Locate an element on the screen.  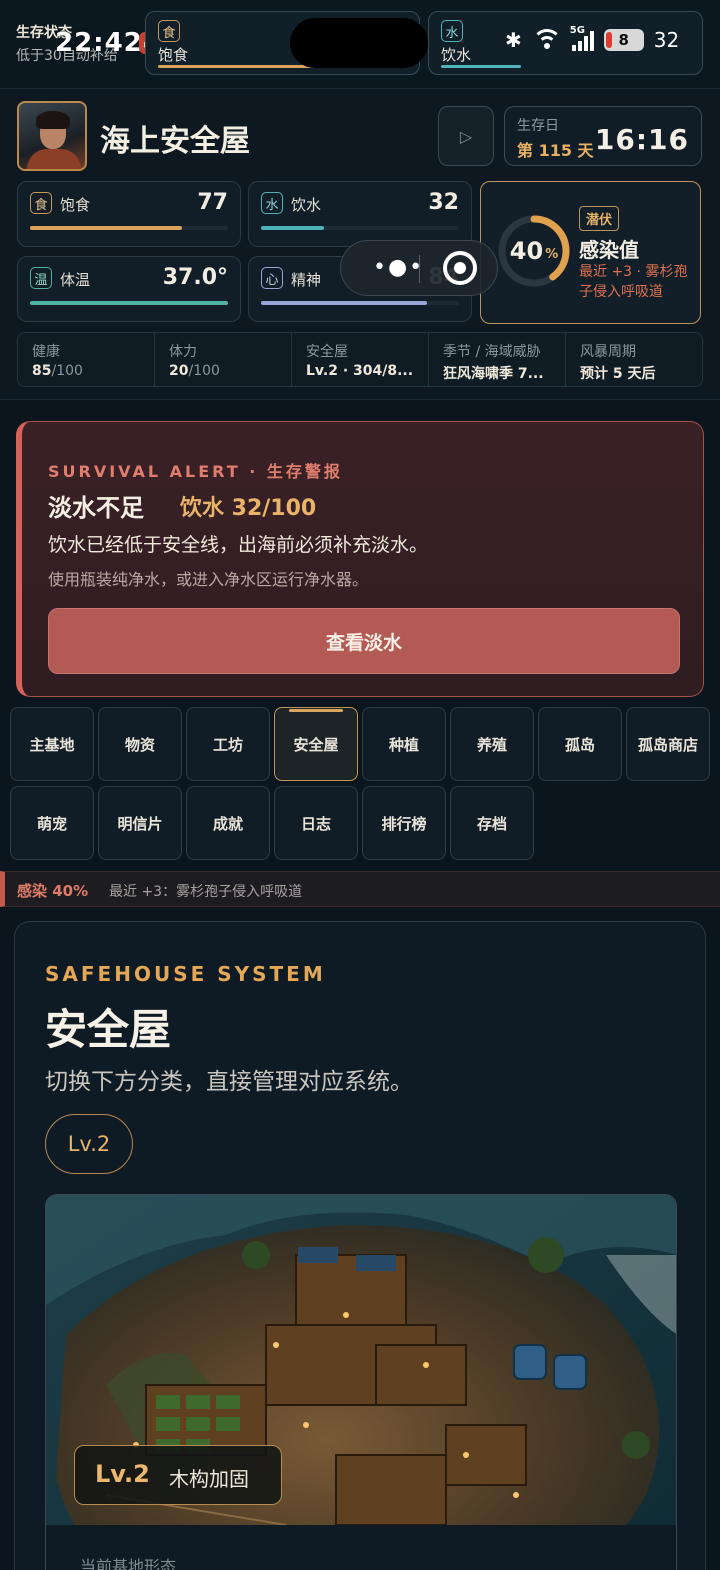
tab-island: 孤岛 is located at coordinates (580, 744).